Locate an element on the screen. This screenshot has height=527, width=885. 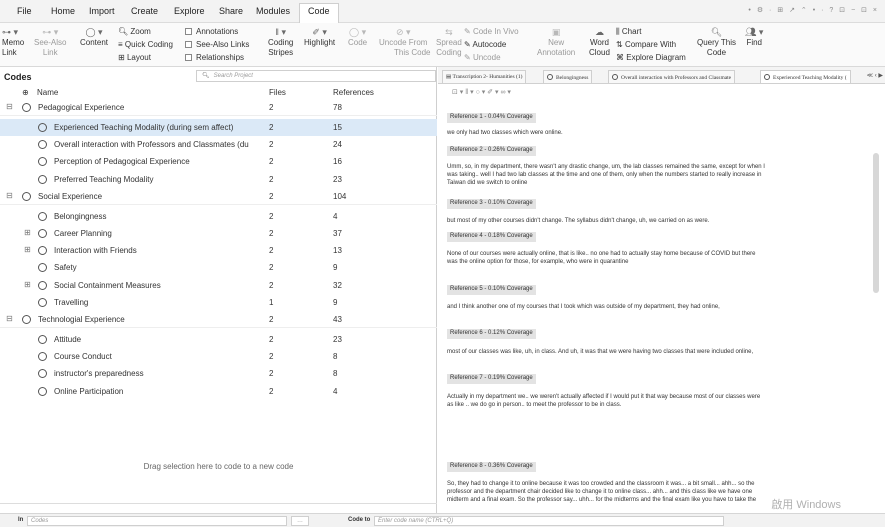
tab-belongingness: Belongingness is located at coordinates (568, 76).